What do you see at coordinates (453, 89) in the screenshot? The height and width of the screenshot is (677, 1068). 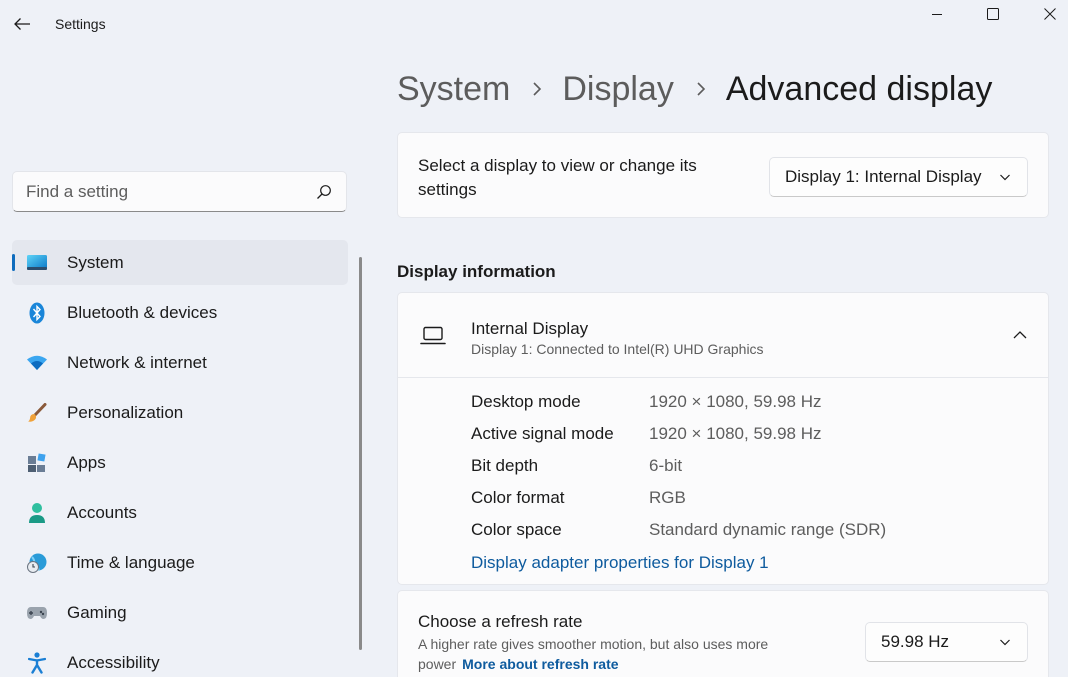 I see `breadcrumb-item-system: System` at bounding box center [453, 89].